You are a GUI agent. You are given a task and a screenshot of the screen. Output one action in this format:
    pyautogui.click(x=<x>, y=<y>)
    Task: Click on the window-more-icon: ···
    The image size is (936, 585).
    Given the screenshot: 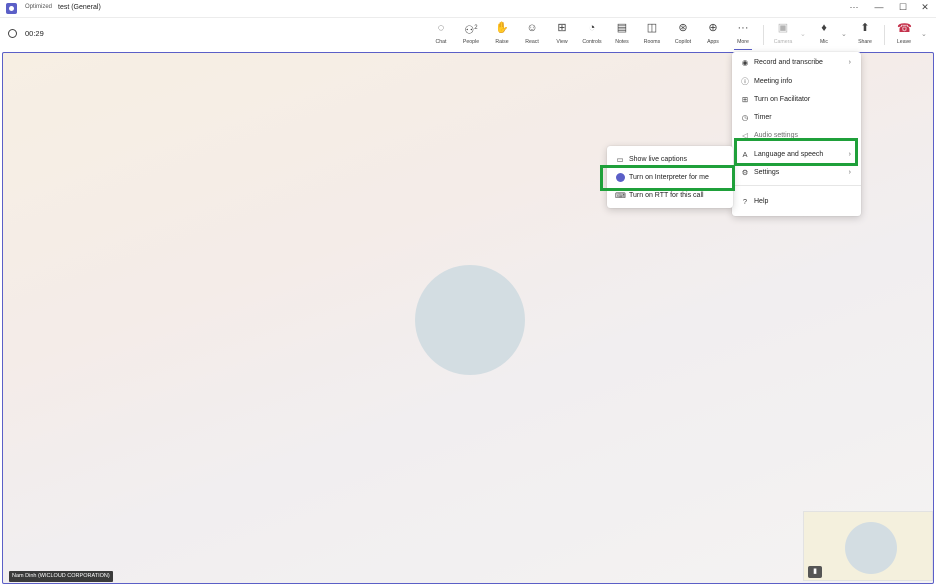 What is the action you would take?
    pyautogui.click(x=854, y=7)
    